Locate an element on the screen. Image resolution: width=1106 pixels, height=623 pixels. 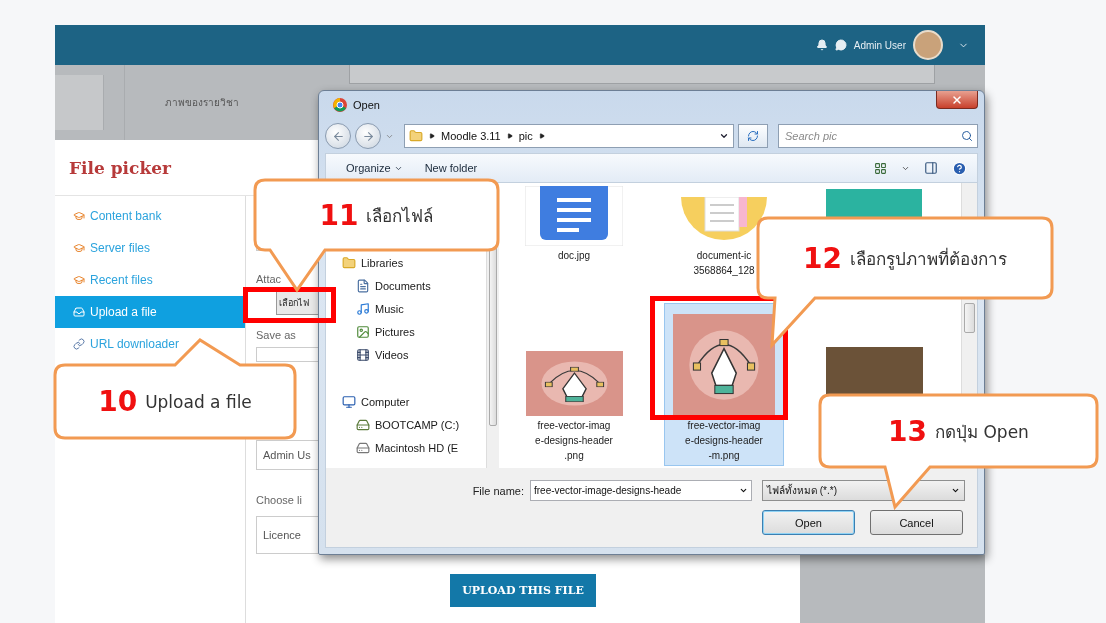
step-number: 11 is located at coordinates (339, 215).